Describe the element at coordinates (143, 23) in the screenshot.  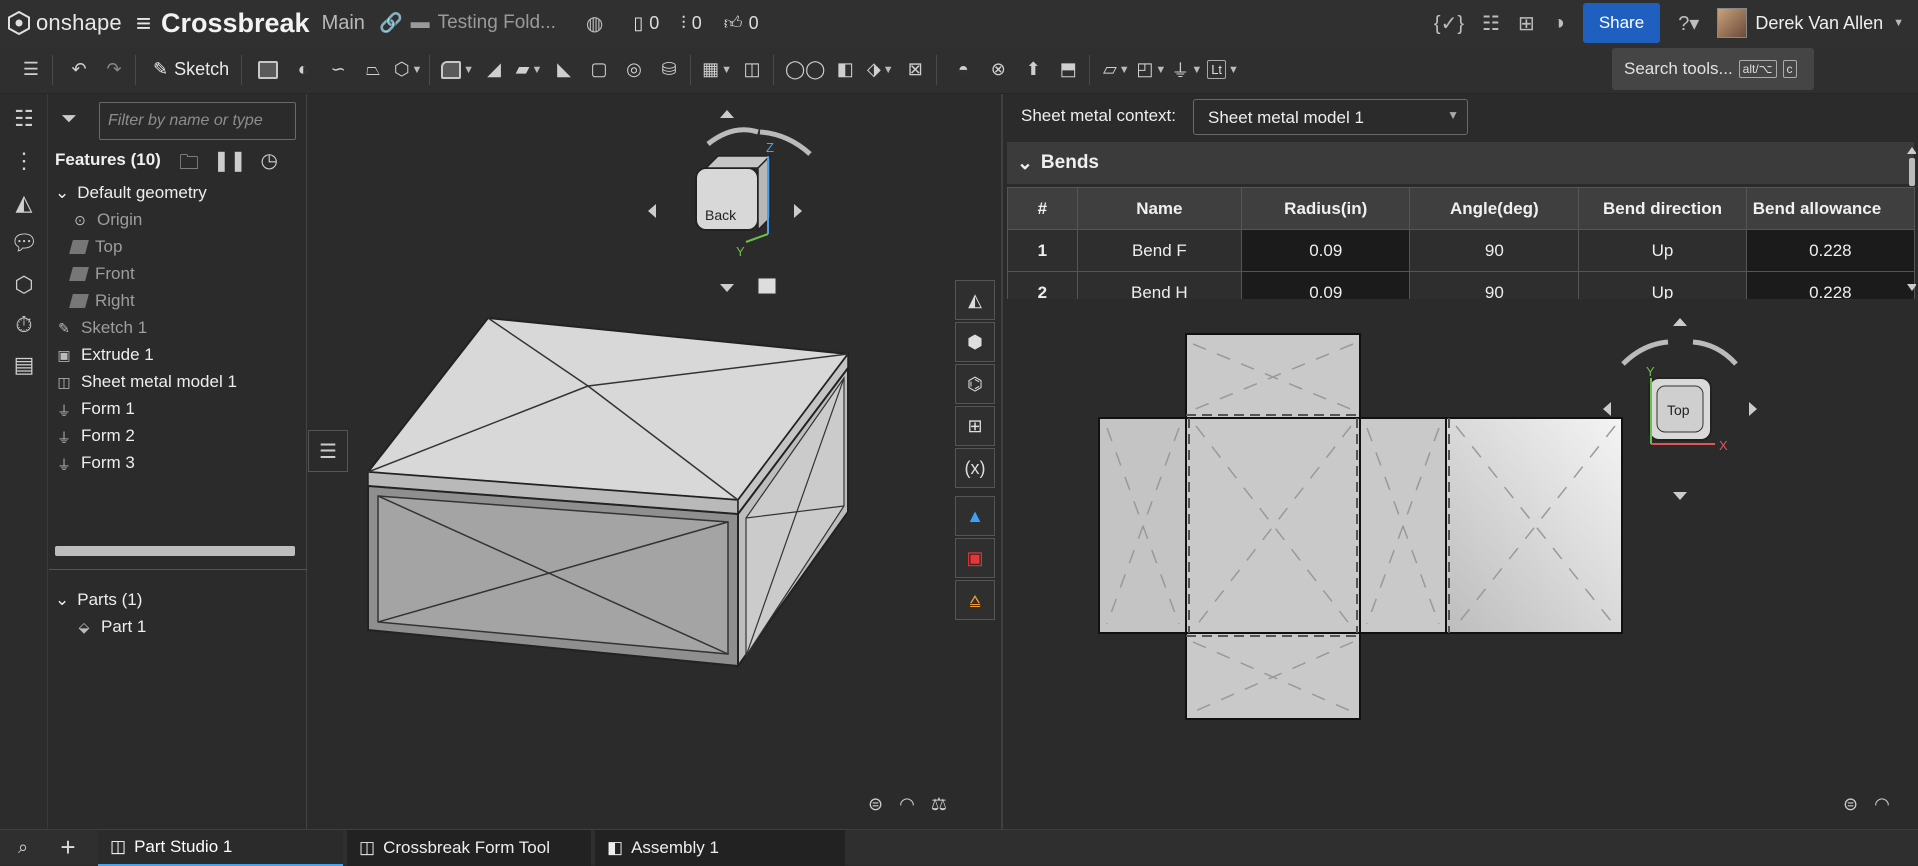
I see `menu-icon: ≡` at that location.